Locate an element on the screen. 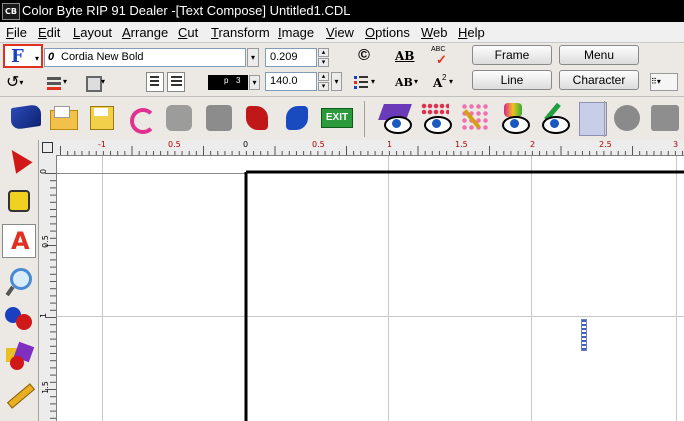  h-ruler-label: 2 is located at coordinates (533, 144).